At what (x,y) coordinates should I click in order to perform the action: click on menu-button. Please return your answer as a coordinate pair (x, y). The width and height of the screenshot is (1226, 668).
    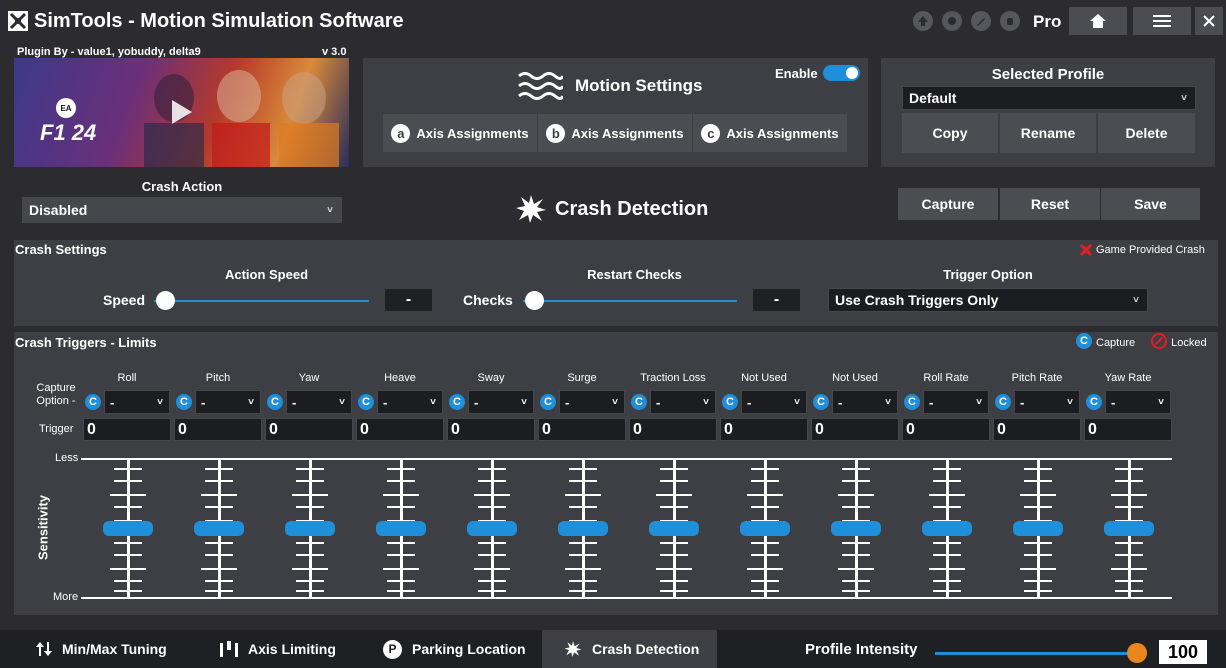
    Looking at the image, I should click on (1162, 21).